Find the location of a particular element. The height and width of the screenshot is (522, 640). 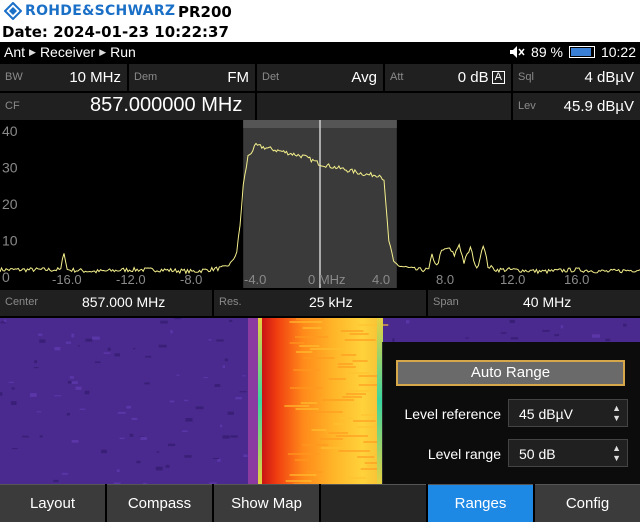

softkey-layout: Layout is located at coordinates (52, 503).